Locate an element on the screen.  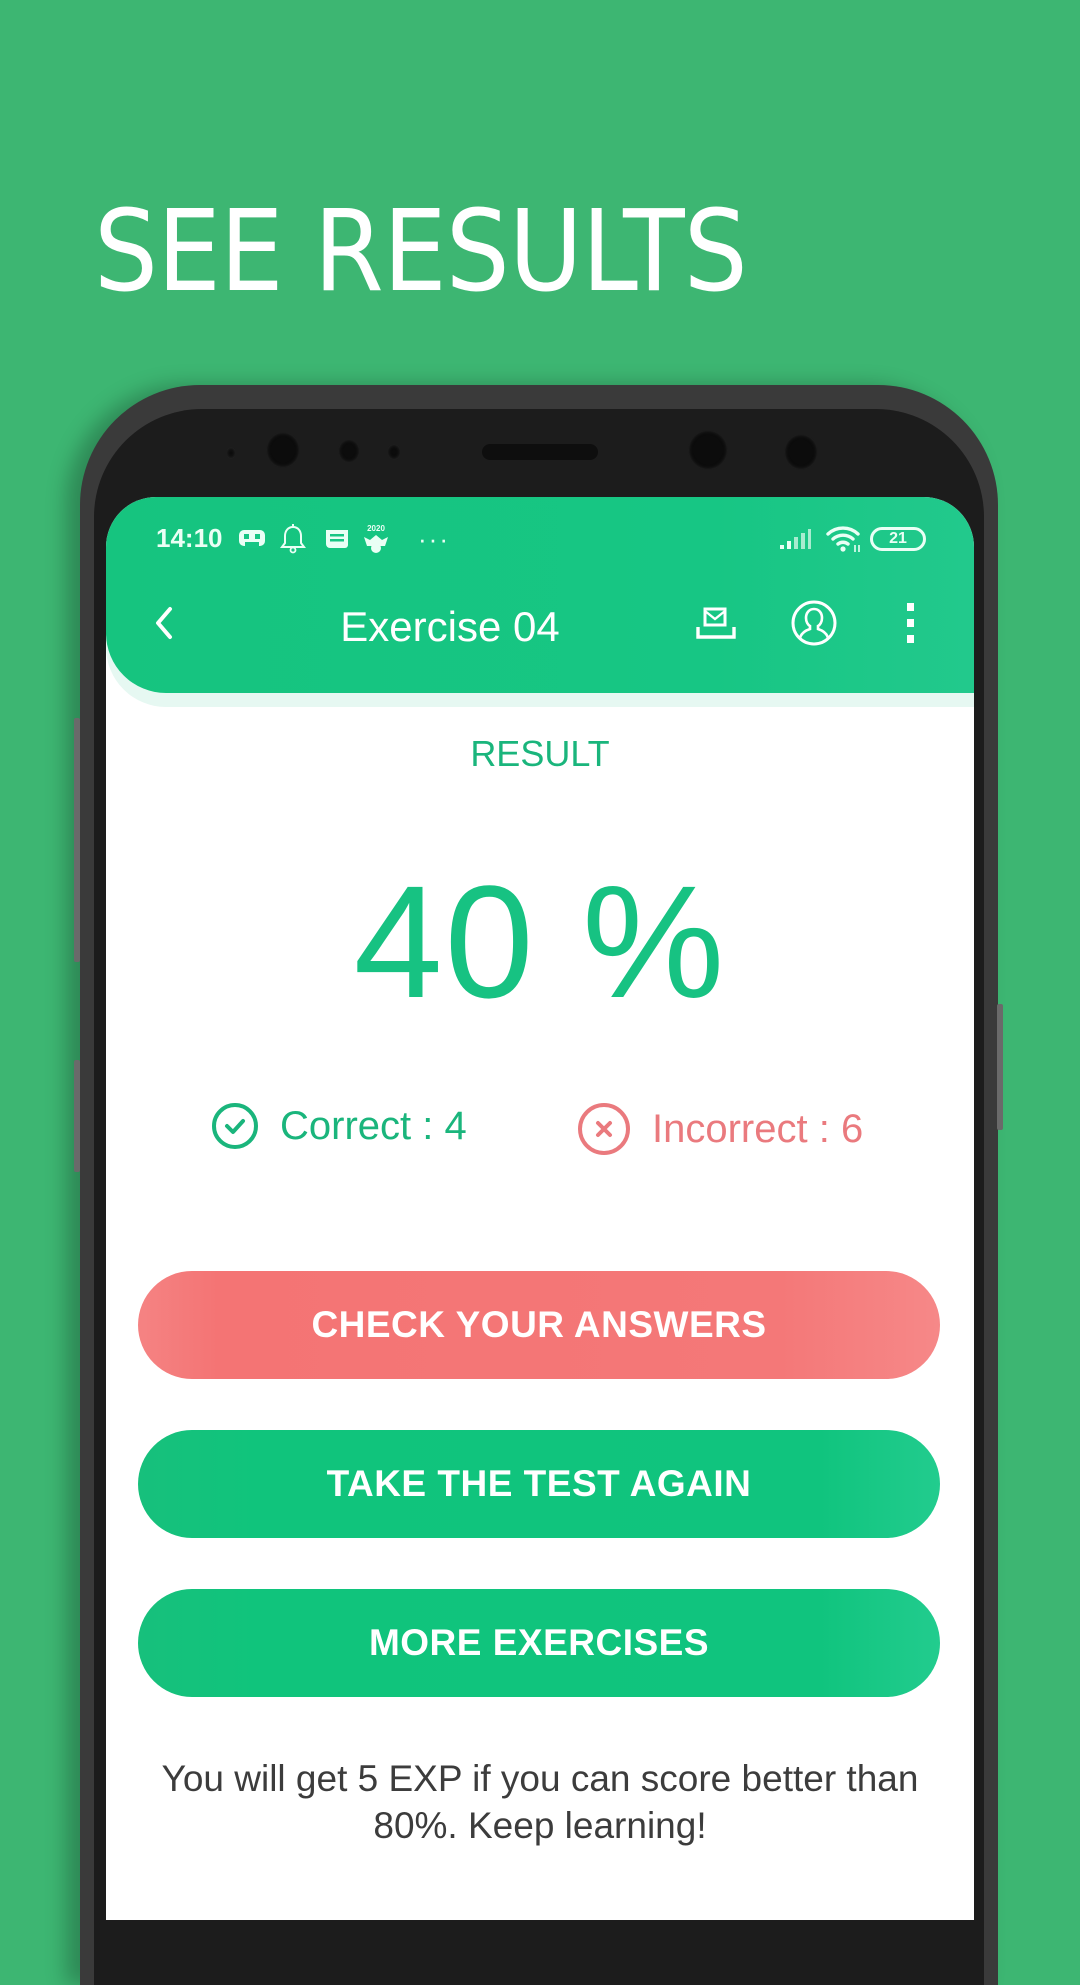
battery-icon: 21 is located at coordinates (898, 539).